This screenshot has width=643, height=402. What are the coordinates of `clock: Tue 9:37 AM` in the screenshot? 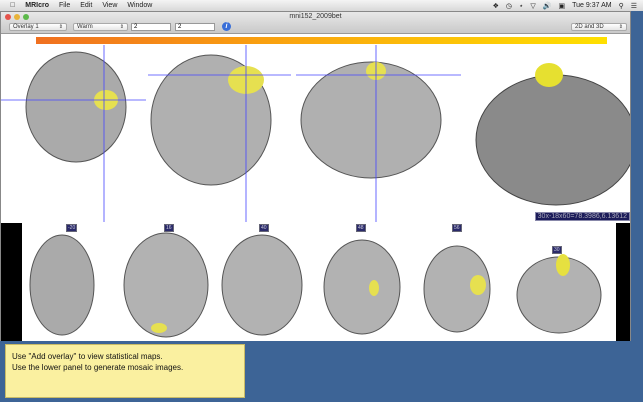 It's located at (591, 5).